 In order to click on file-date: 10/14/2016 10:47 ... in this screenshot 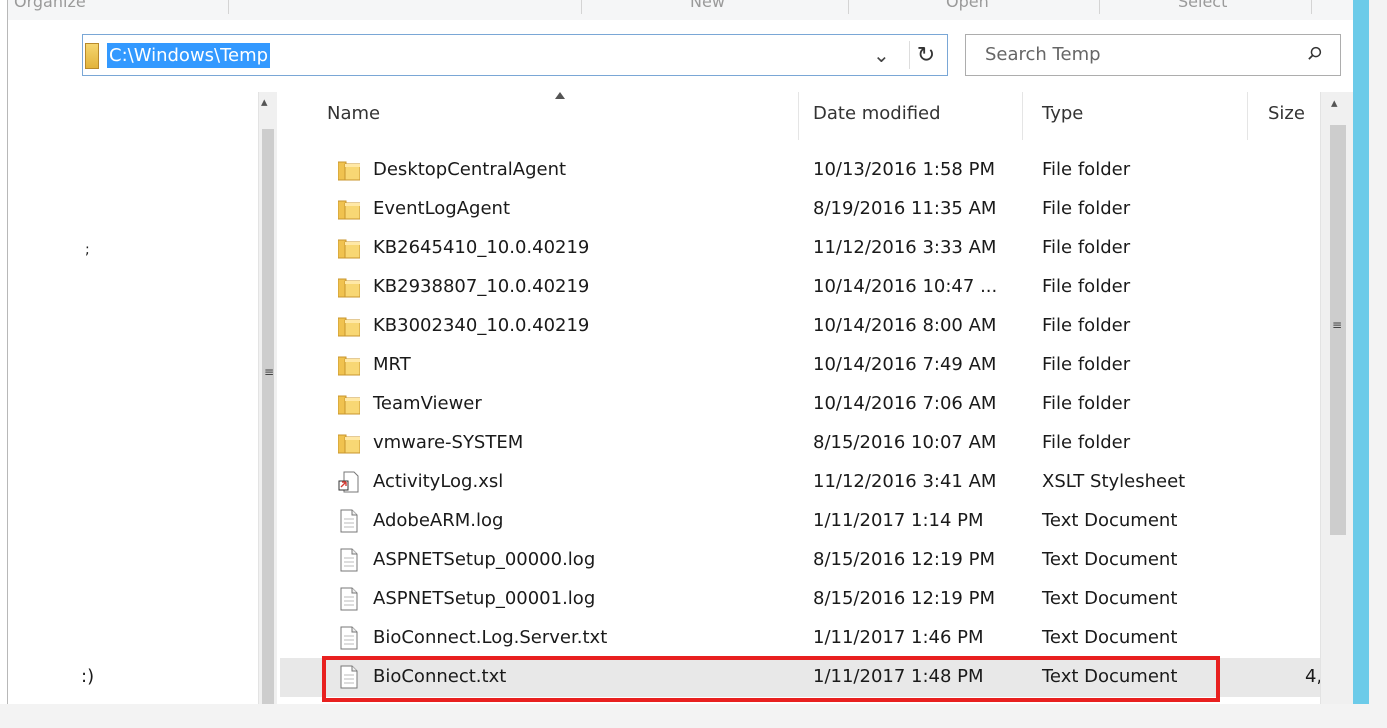, I will do `click(905, 286)`.